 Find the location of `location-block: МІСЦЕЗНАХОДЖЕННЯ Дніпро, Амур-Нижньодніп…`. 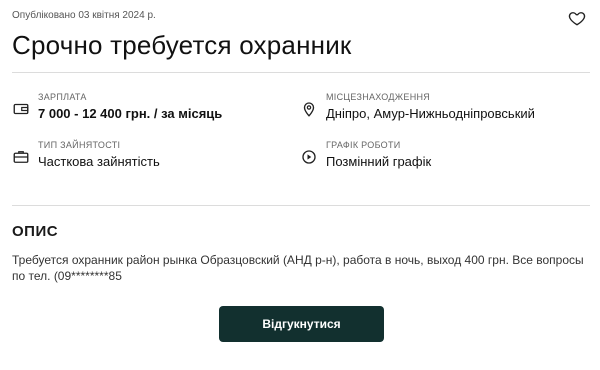

location-block: МІСЦЕЗНАХОДЖЕННЯ Дніпро, Амур-Нижньодніп… is located at coordinates (417, 106).